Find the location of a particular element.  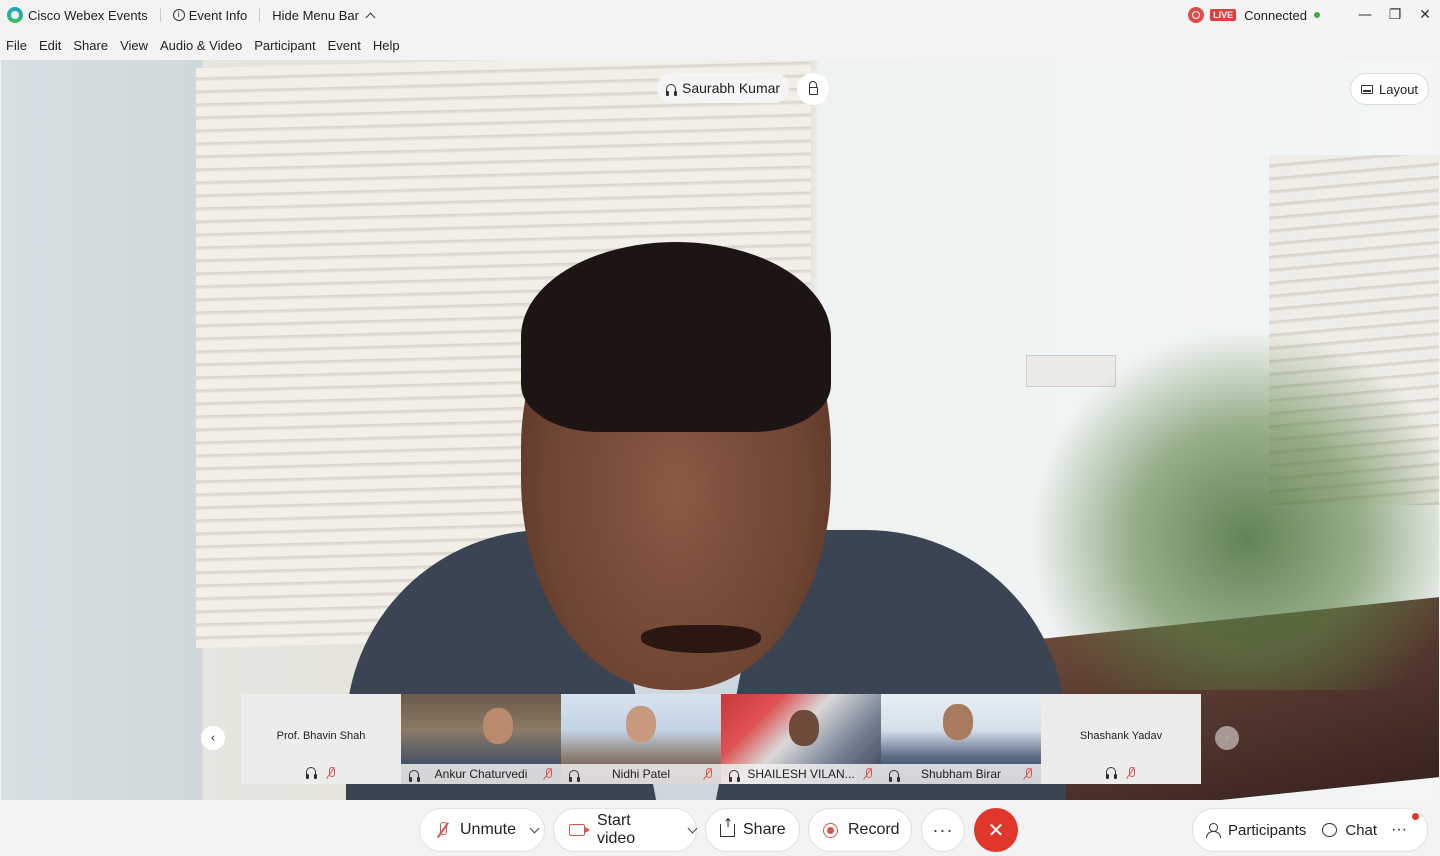

participant-name: Nidhi Patel is located at coordinates (641, 774).